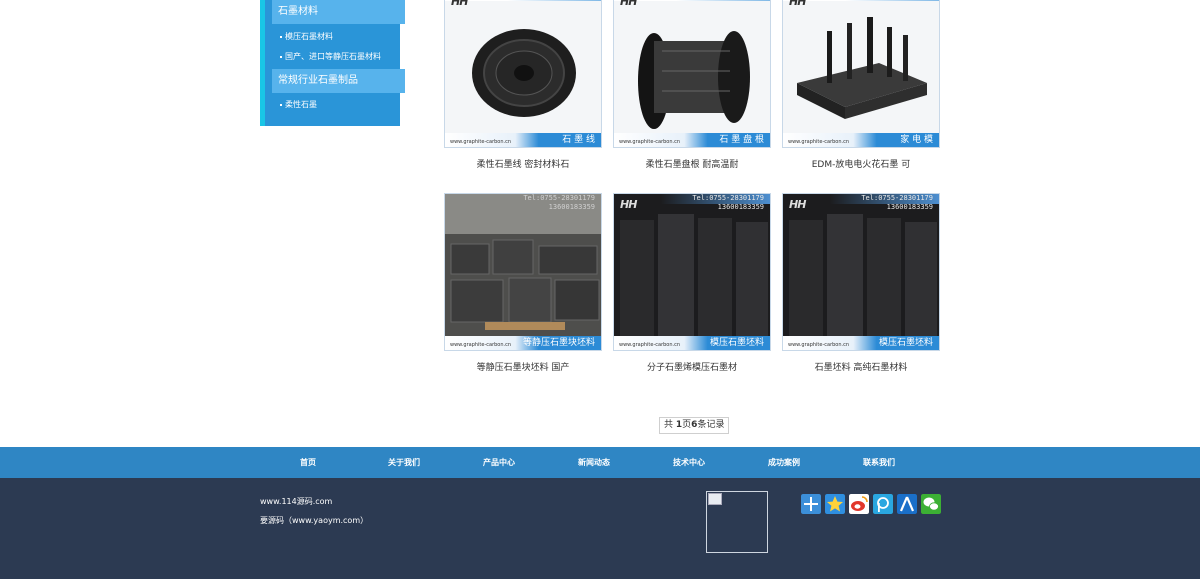 This screenshot has height=579, width=1200. I want to click on graphite-yarn-spool-icon, so click(524, 73).